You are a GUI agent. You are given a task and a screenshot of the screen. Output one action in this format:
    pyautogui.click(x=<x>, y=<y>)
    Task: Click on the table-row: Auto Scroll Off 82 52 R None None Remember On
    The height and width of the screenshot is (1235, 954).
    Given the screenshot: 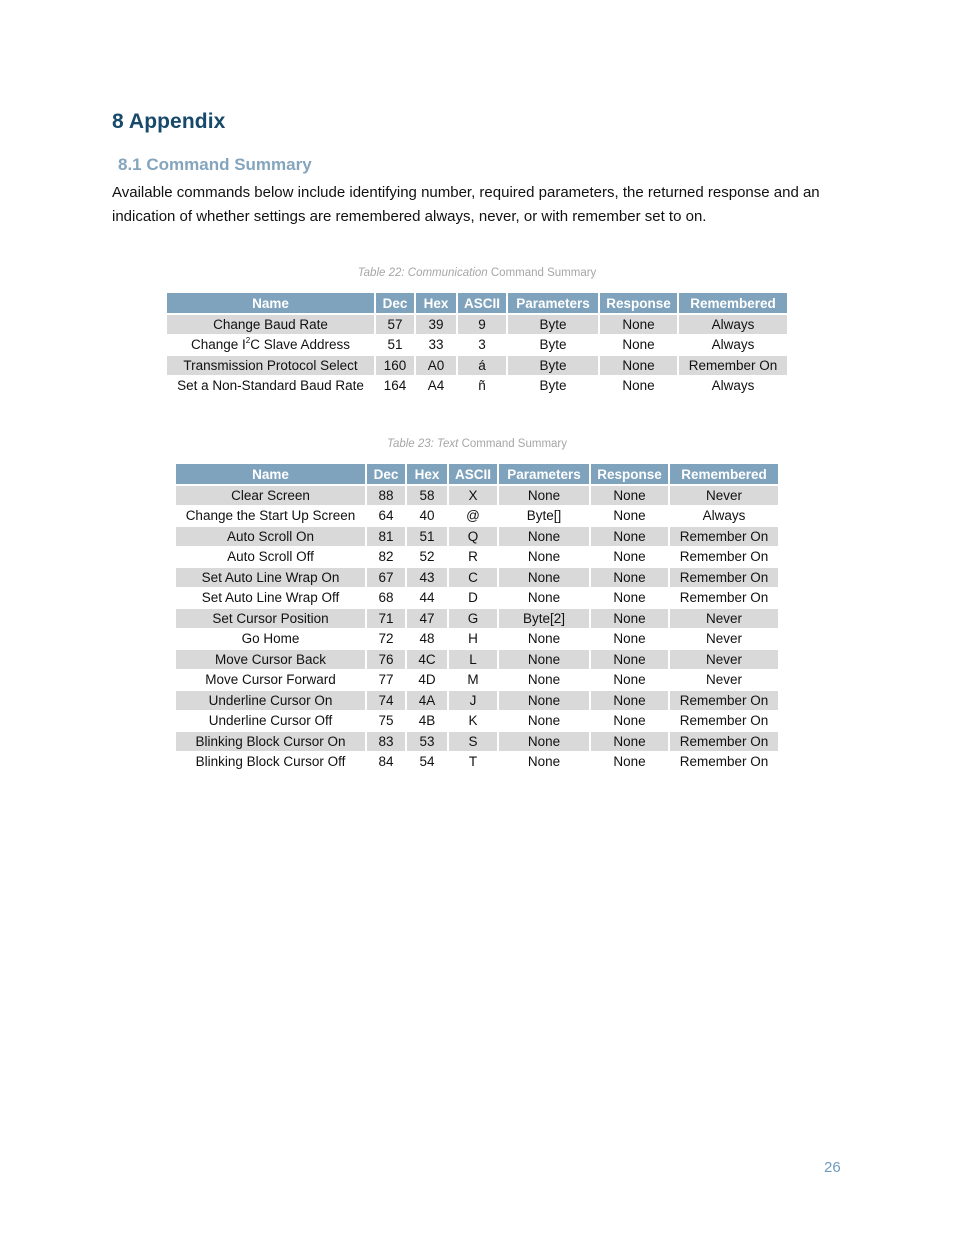 What is the action you would take?
    pyautogui.click(x=477, y=558)
    